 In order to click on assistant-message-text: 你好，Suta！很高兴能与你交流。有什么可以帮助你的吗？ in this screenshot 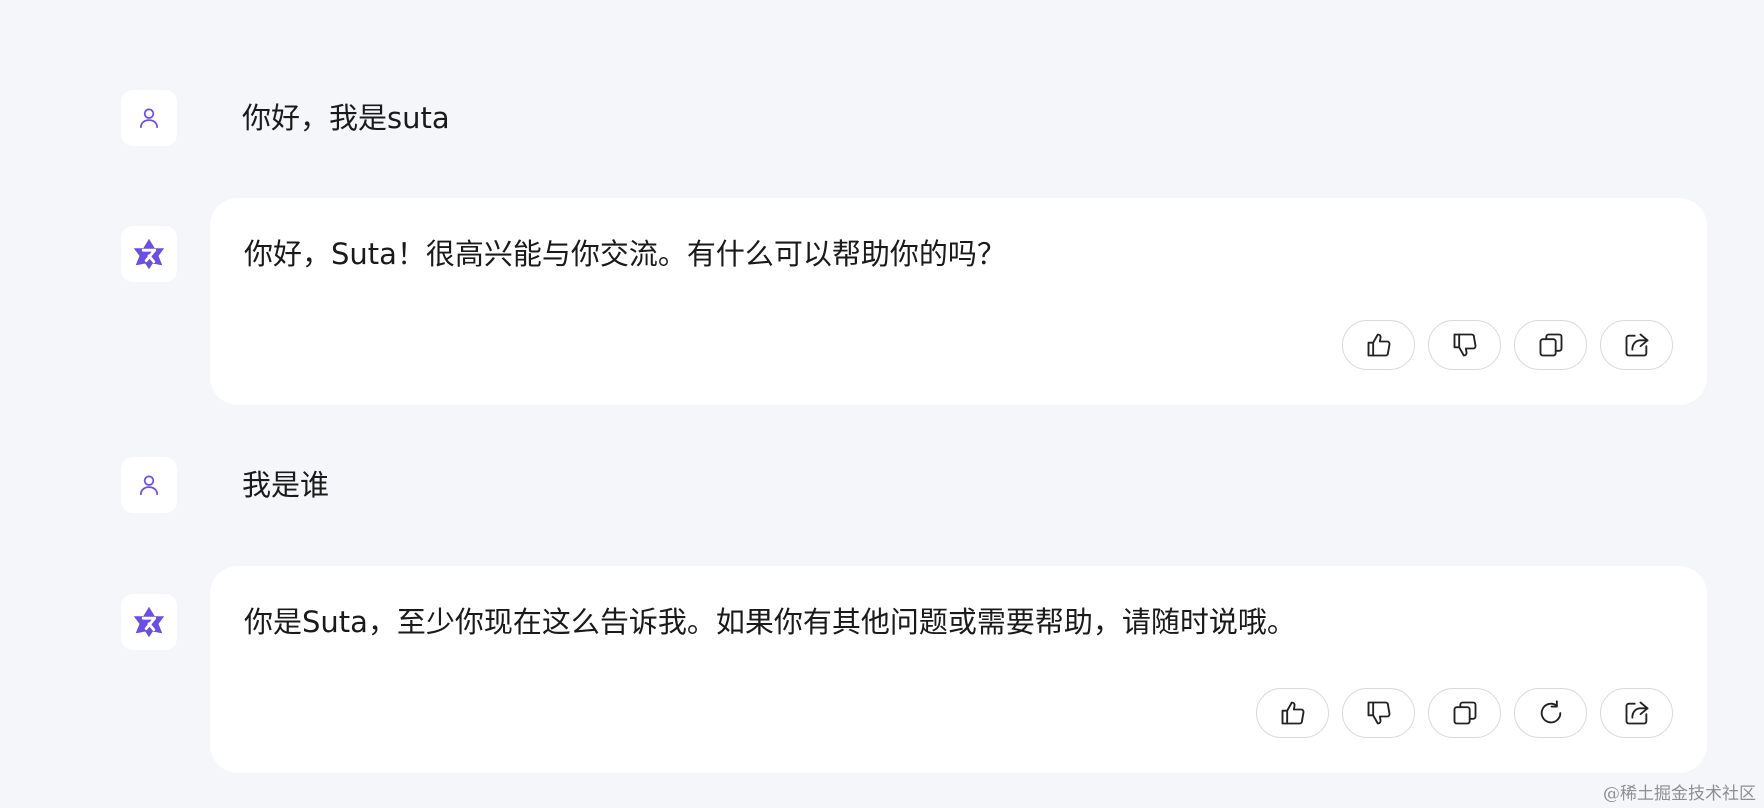, I will do `click(625, 254)`.